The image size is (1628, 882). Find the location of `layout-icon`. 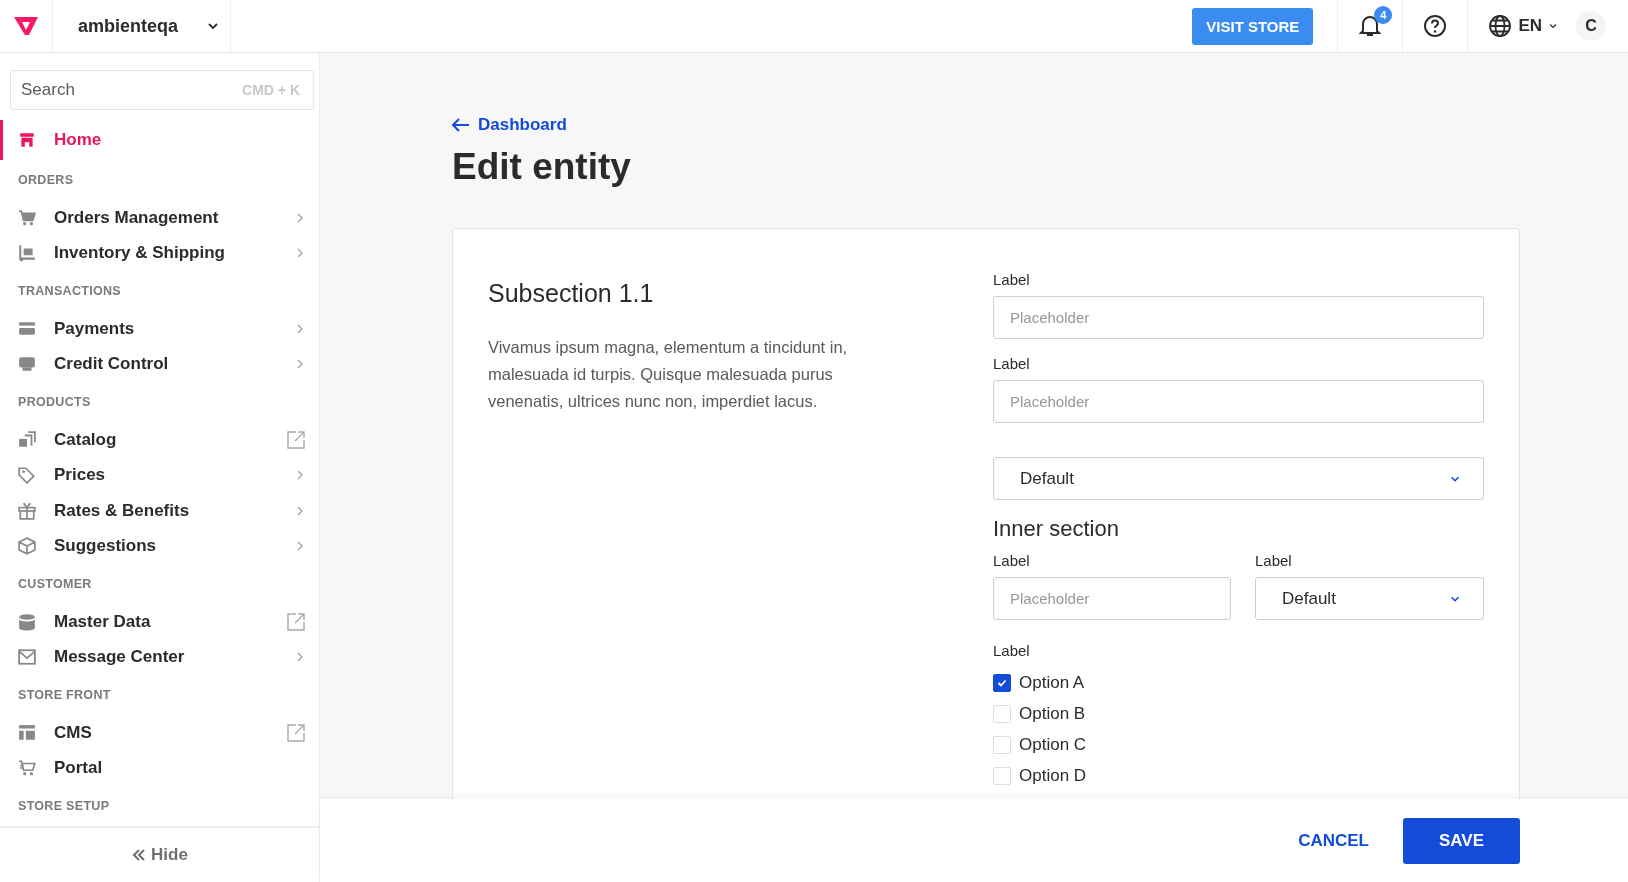

layout-icon is located at coordinates (27, 732).